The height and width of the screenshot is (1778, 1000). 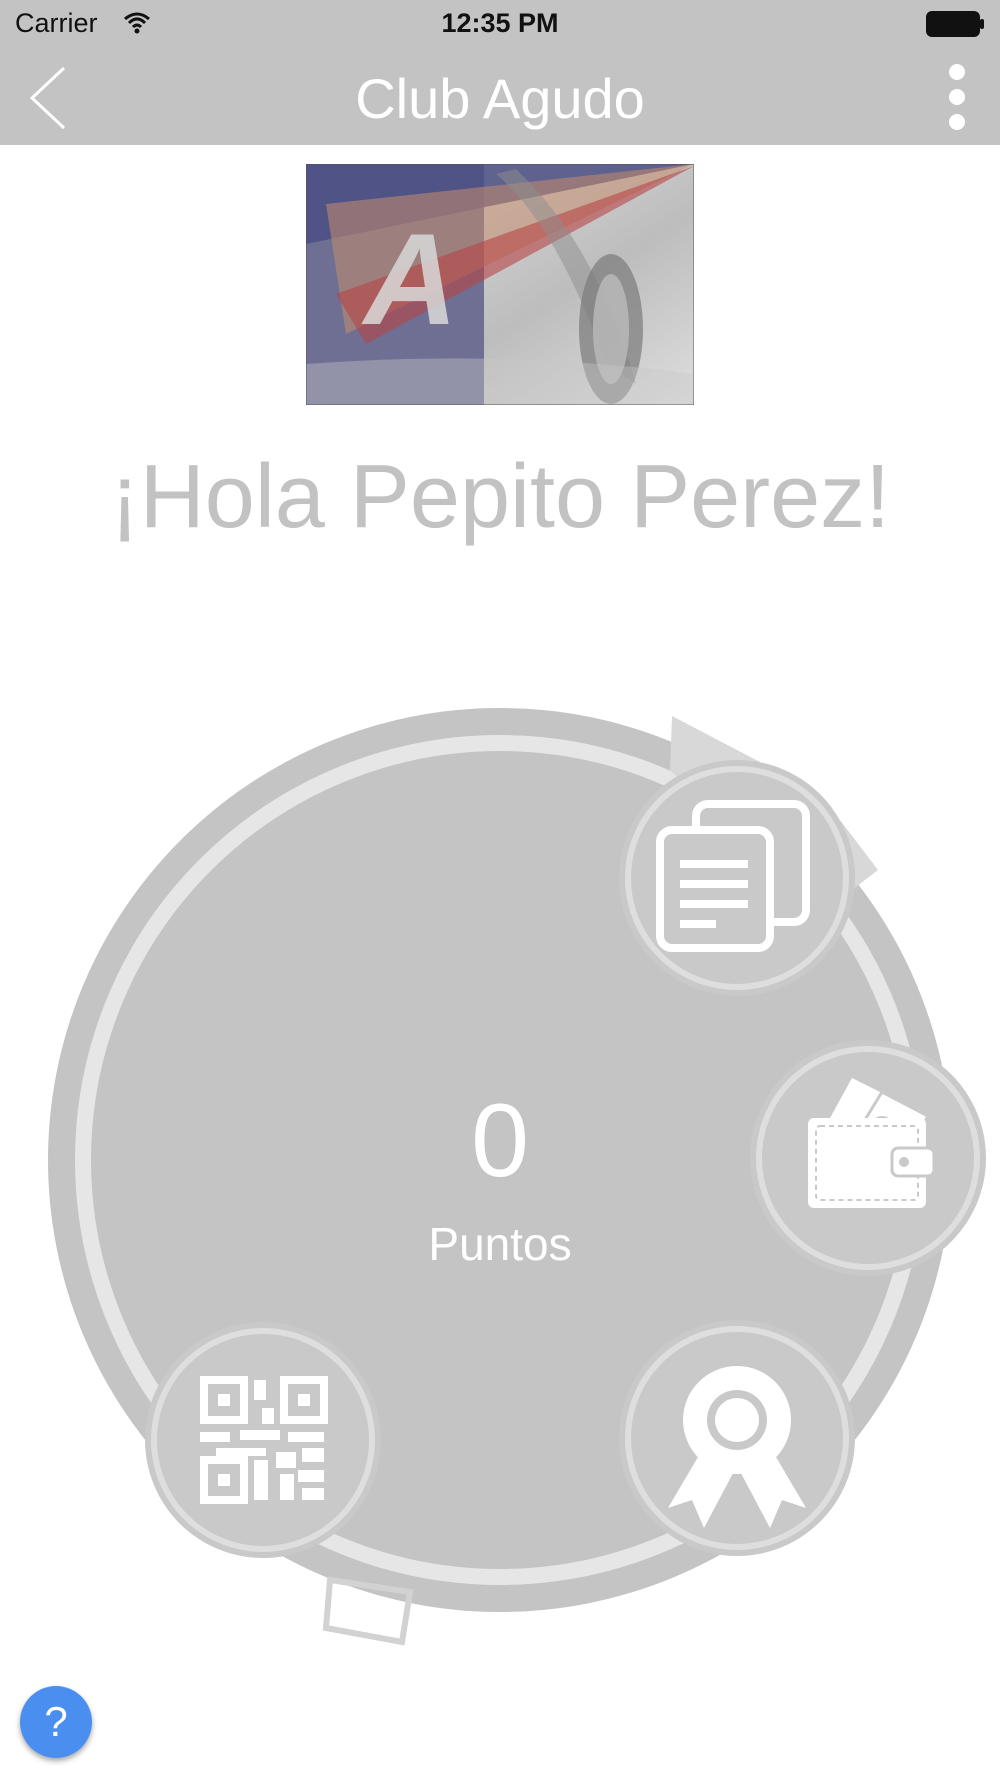 I want to click on points-label: Puntos, so click(x=500, y=1244).